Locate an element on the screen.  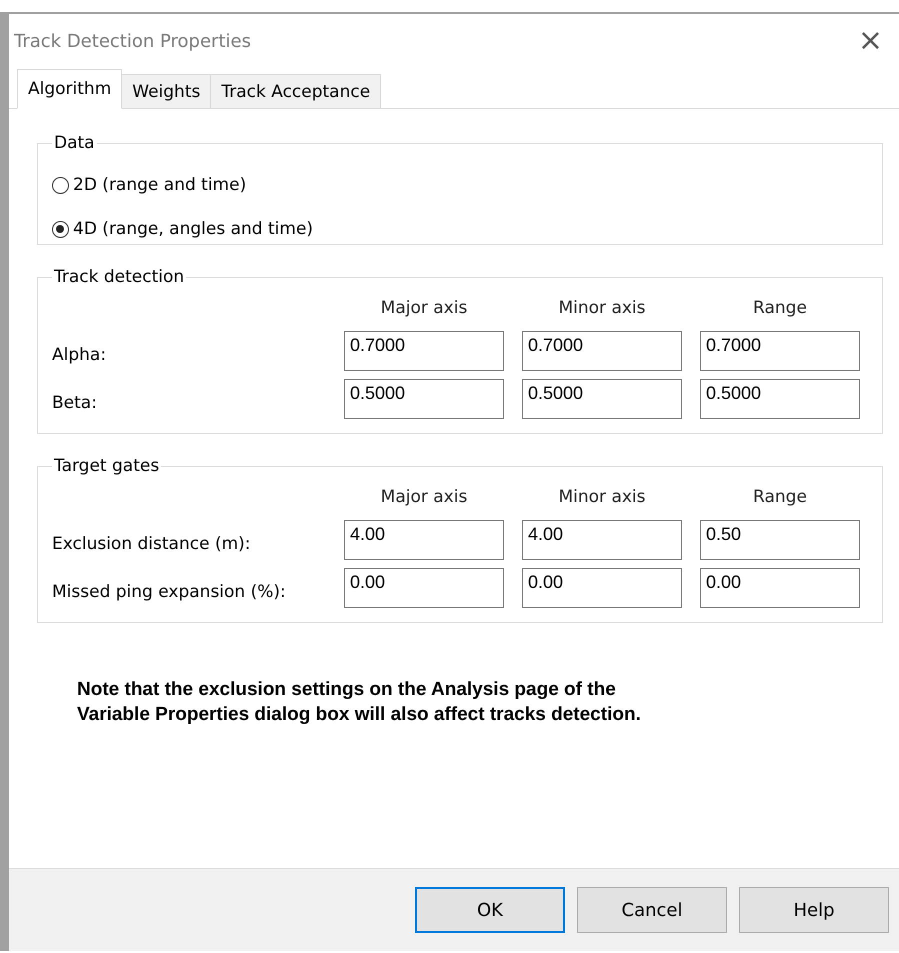
dialog-button: Cancel is located at coordinates (652, 910).